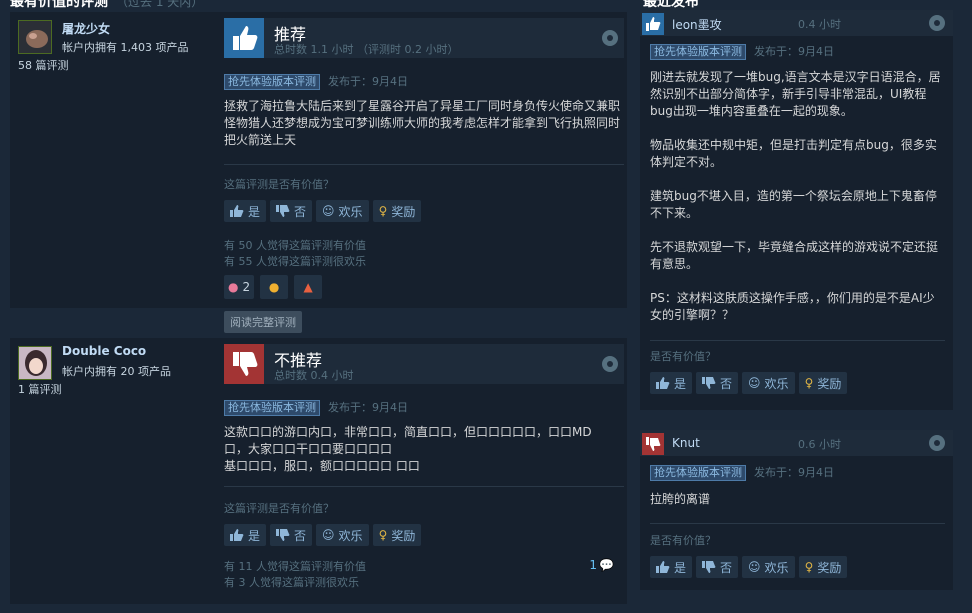 Image resolution: width=972 pixels, height=613 pixels. Describe the element at coordinates (104, 351) in the screenshot. I see `reviewer-name: Double Coco` at that location.